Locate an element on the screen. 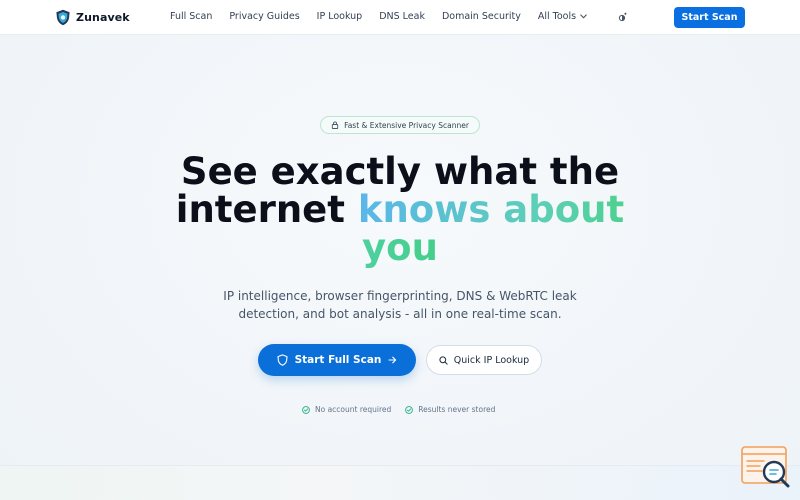  headline-highlight-knows-about: knows about is located at coordinates (491, 209).